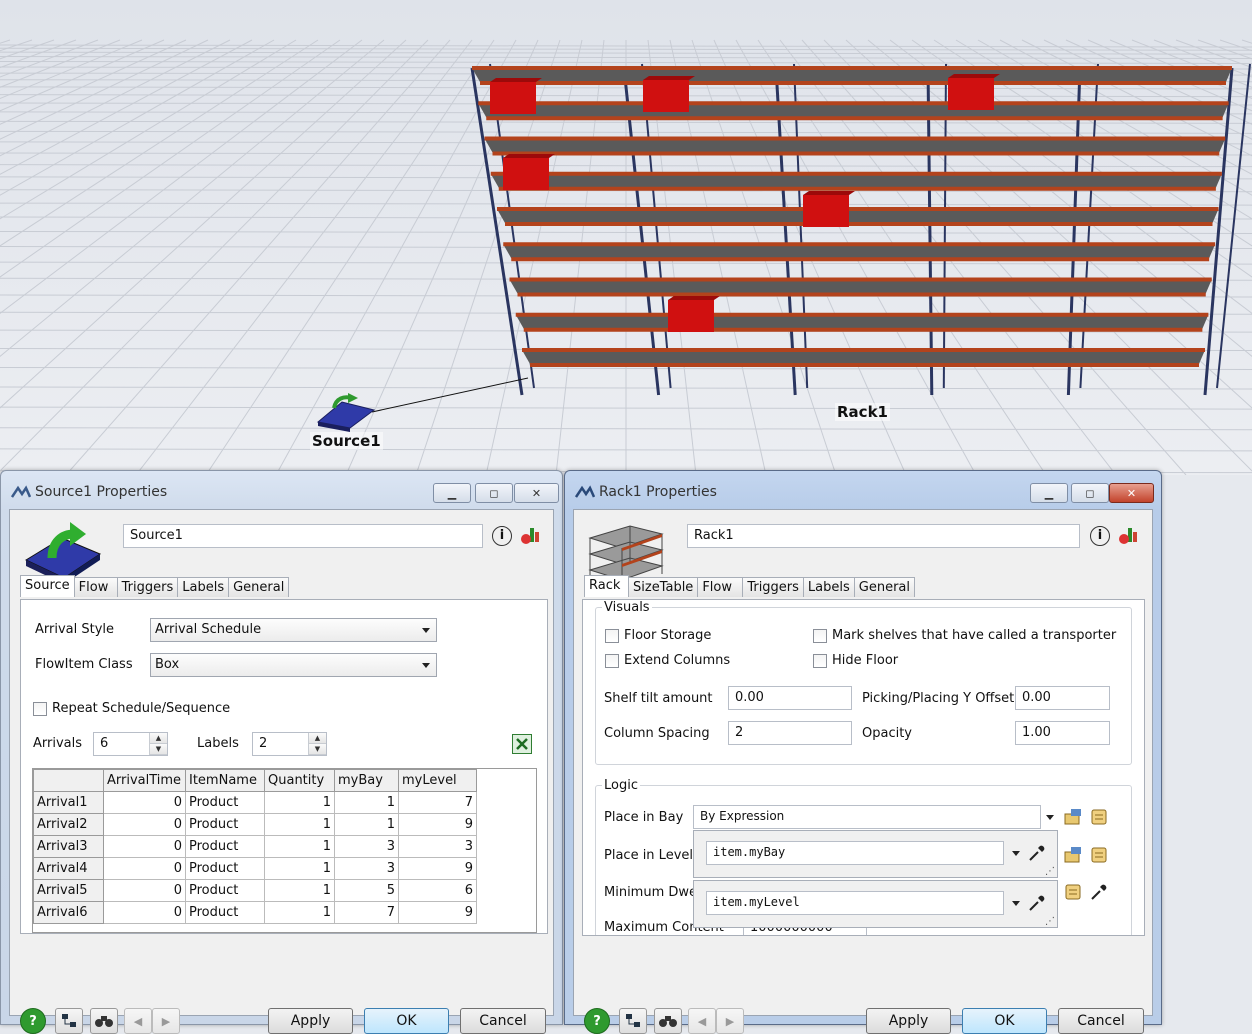 This screenshot has height=1034, width=1252. Describe the element at coordinates (606, 586) in the screenshot. I see `tab-rack: Rack` at that location.